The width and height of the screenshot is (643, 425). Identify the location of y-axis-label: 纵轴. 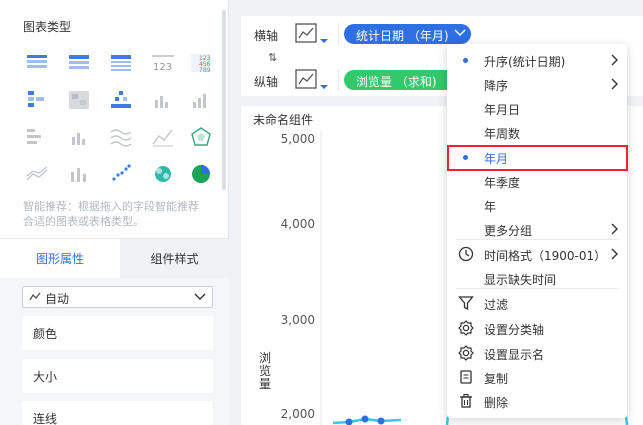
(266, 82).